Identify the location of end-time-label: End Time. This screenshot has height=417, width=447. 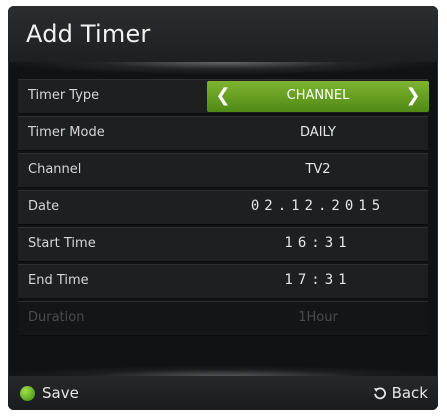
(58, 280).